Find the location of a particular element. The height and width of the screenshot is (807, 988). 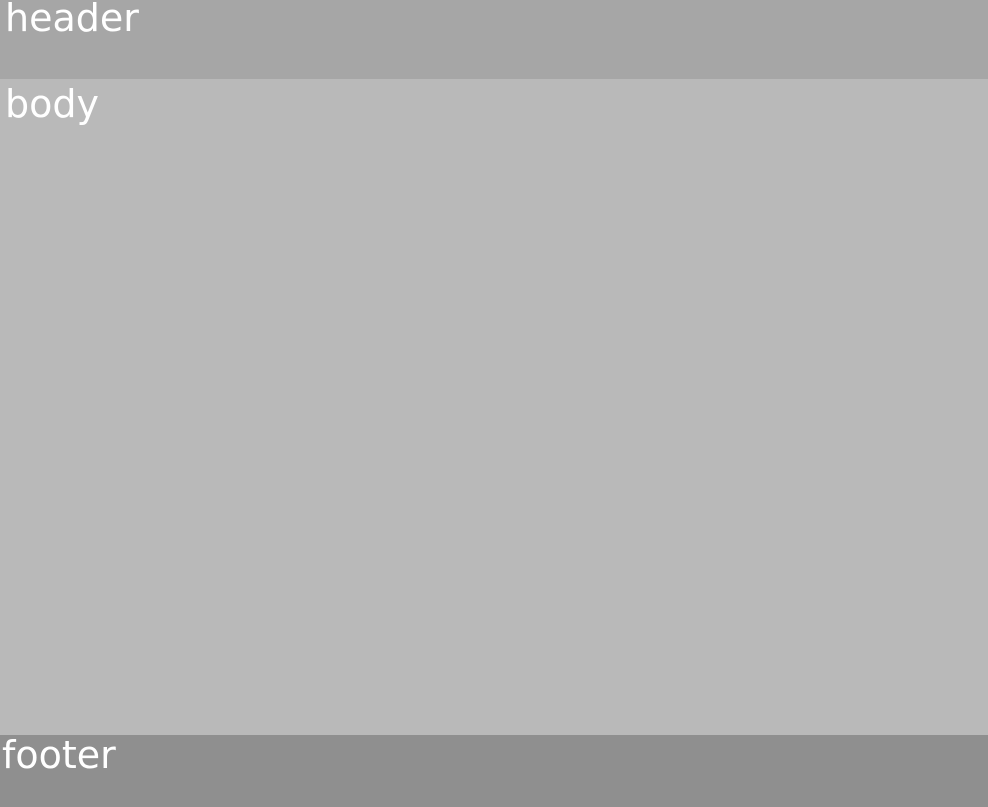

body-label: body is located at coordinates (52, 104).